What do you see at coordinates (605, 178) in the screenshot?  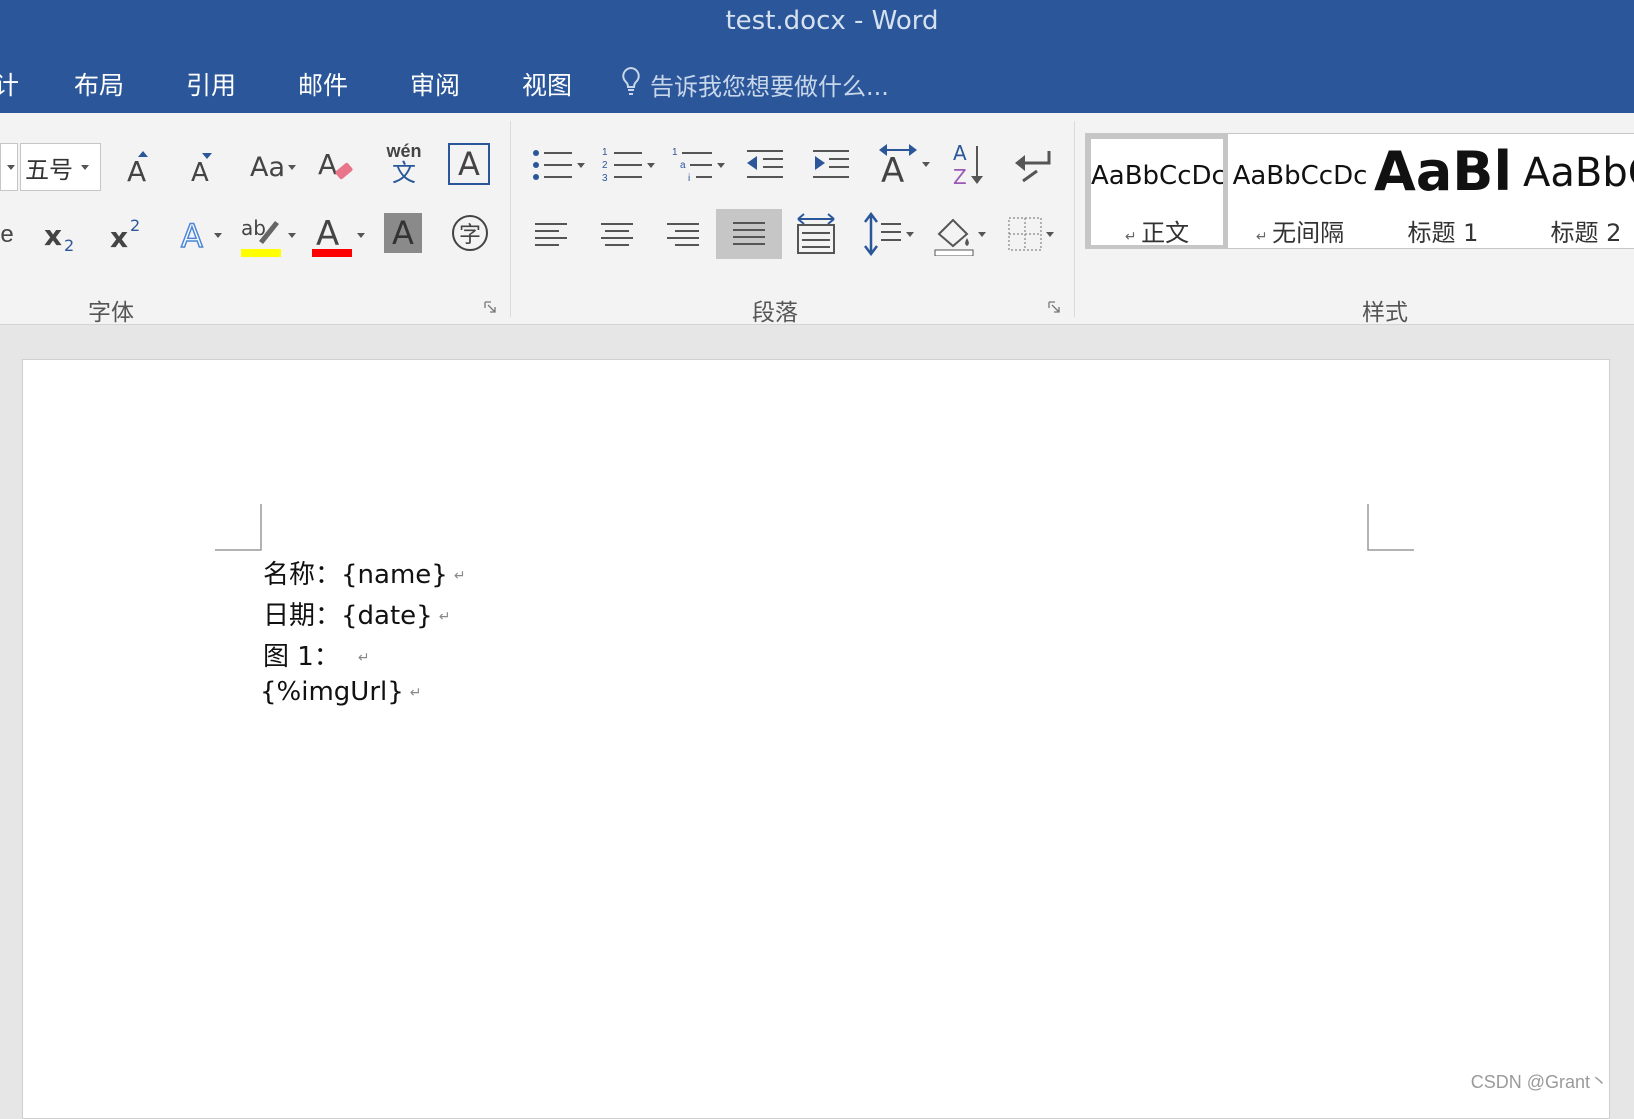 I see `svg-text: 3` at bounding box center [605, 178].